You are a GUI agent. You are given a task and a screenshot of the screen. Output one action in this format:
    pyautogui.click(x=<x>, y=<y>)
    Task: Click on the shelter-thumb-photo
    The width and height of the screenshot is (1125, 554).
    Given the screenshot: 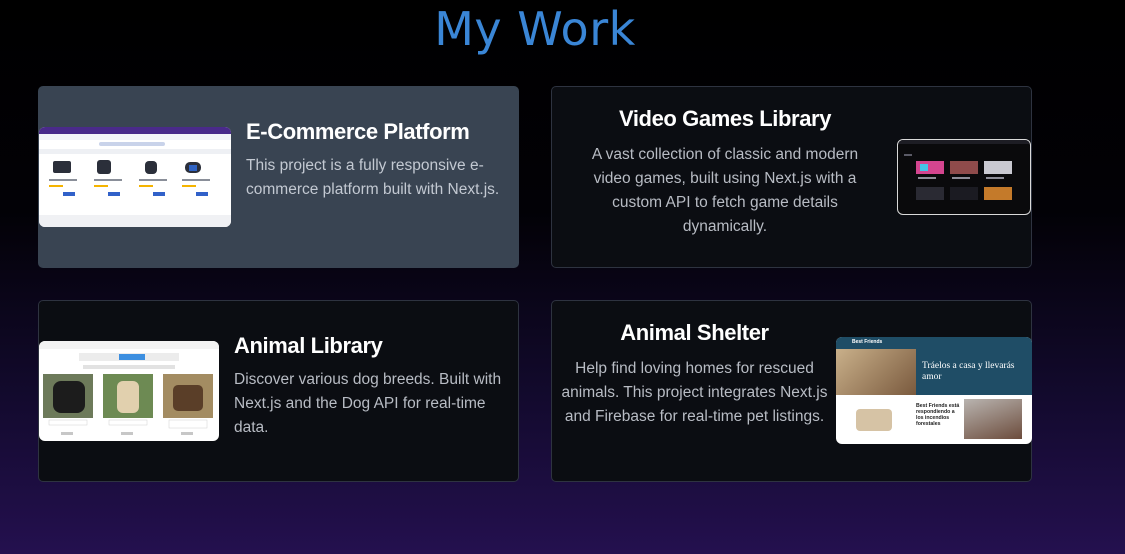 What is the action you would take?
    pyautogui.click(x=876, y=372)
    